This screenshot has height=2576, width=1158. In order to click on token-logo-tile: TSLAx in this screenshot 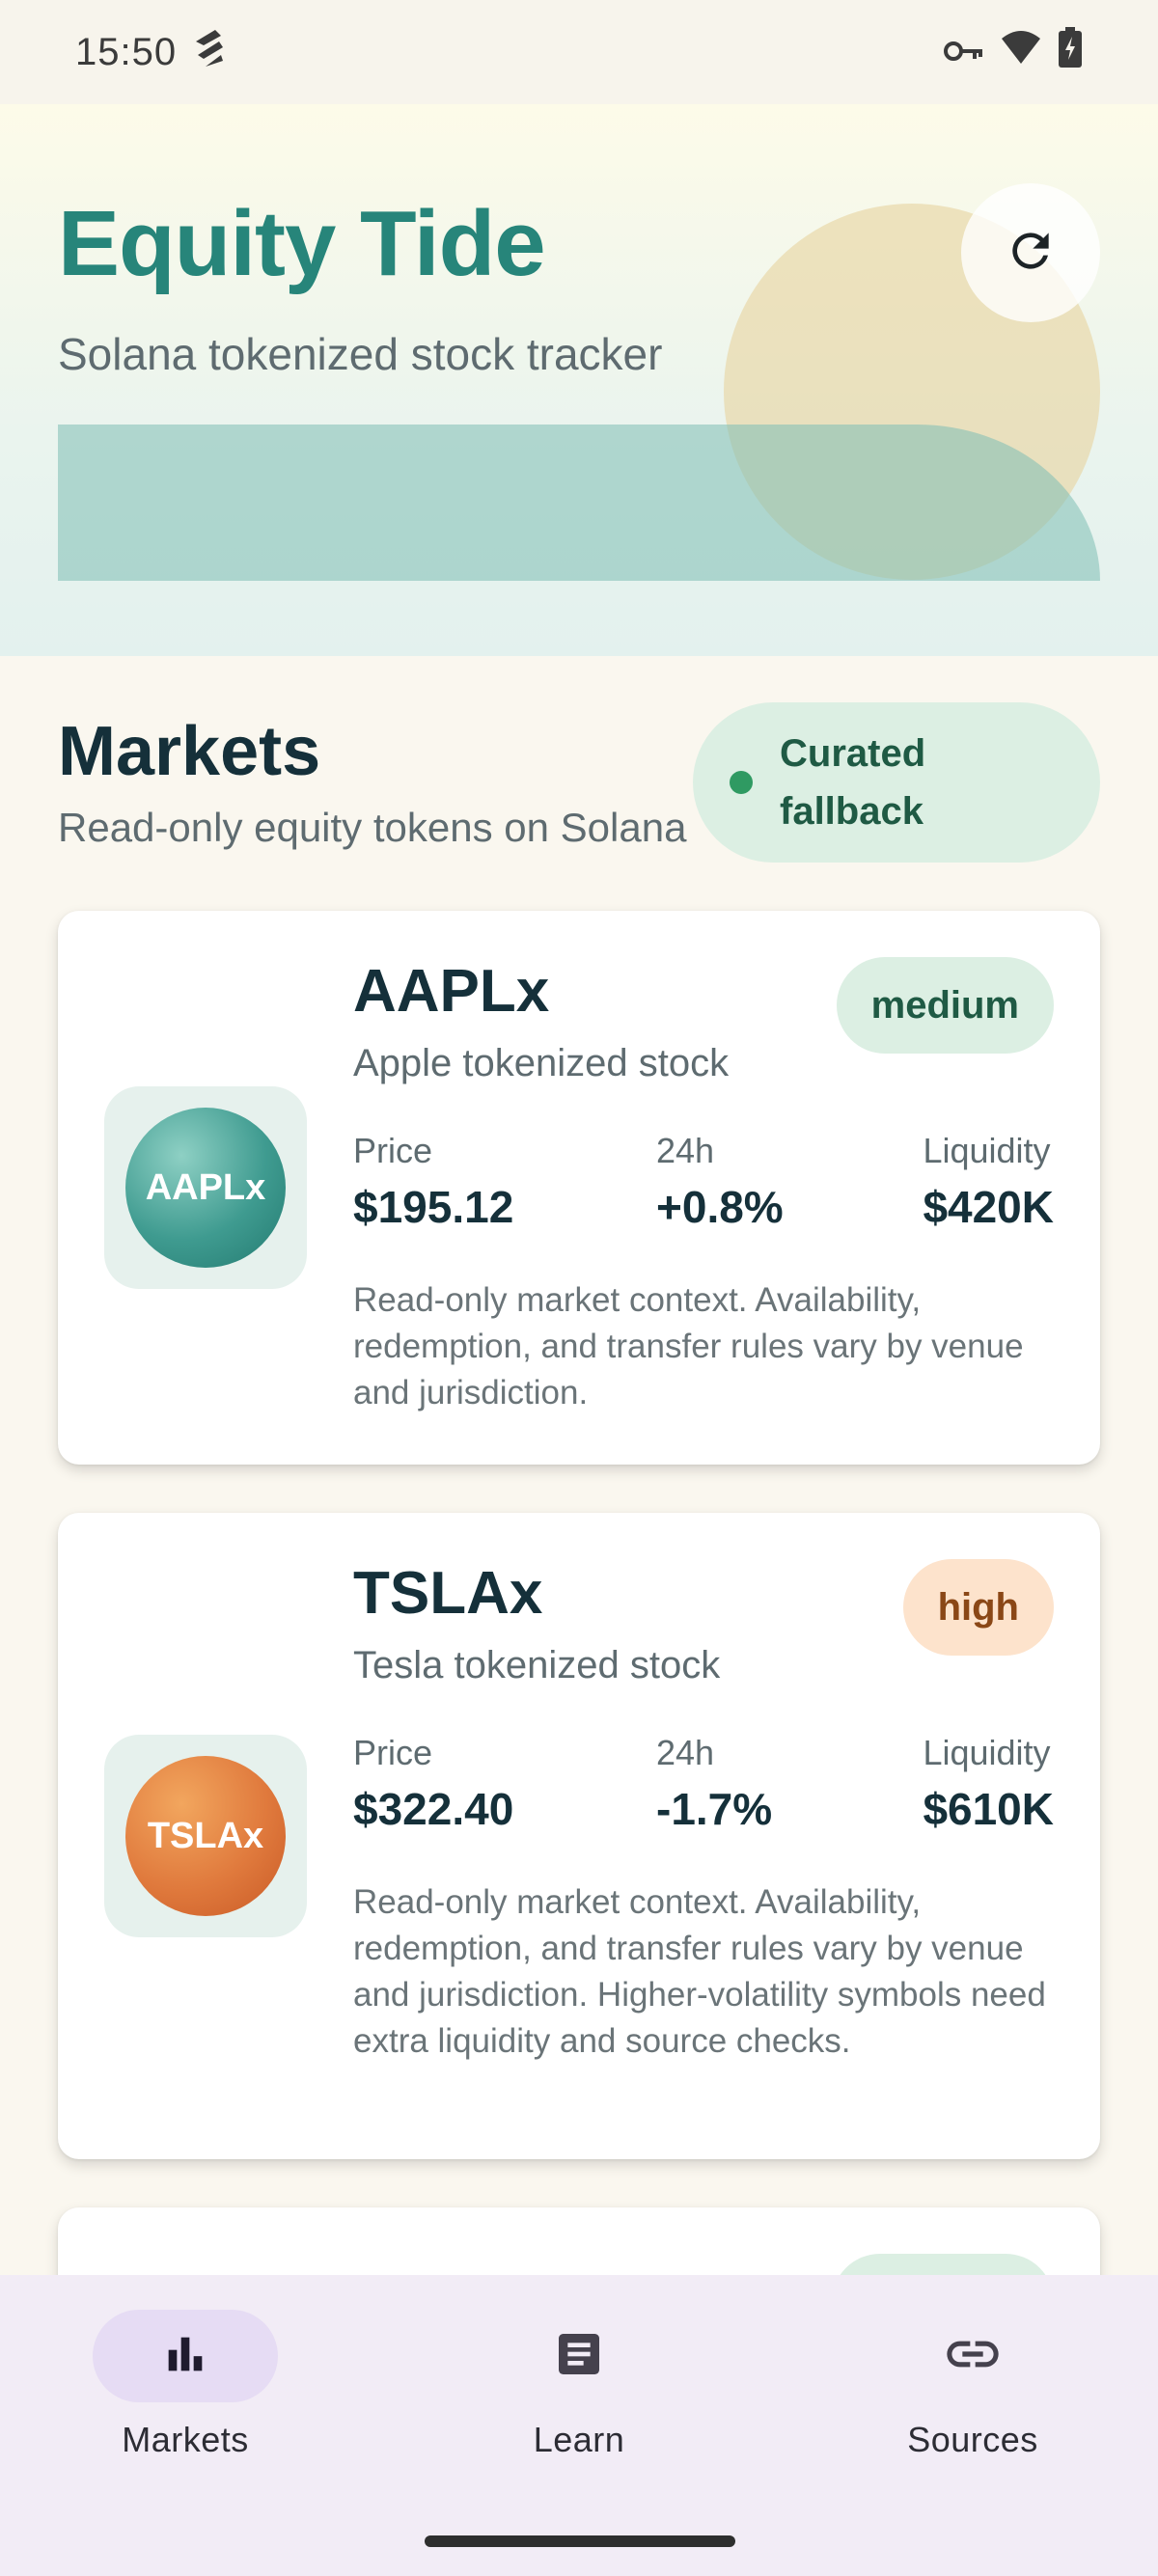, I will do `click(205, 1836)`.